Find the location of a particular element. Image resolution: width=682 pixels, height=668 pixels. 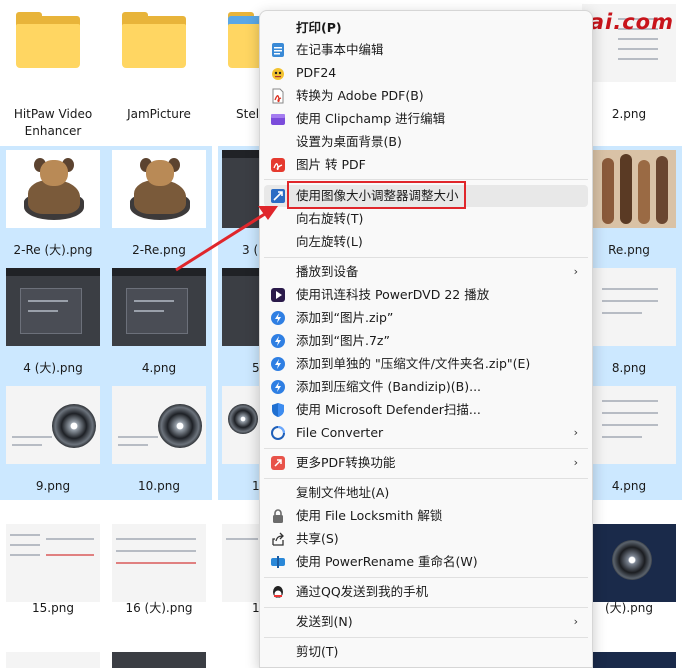

file-tile: 10.png is located at coordinates (159, 441).